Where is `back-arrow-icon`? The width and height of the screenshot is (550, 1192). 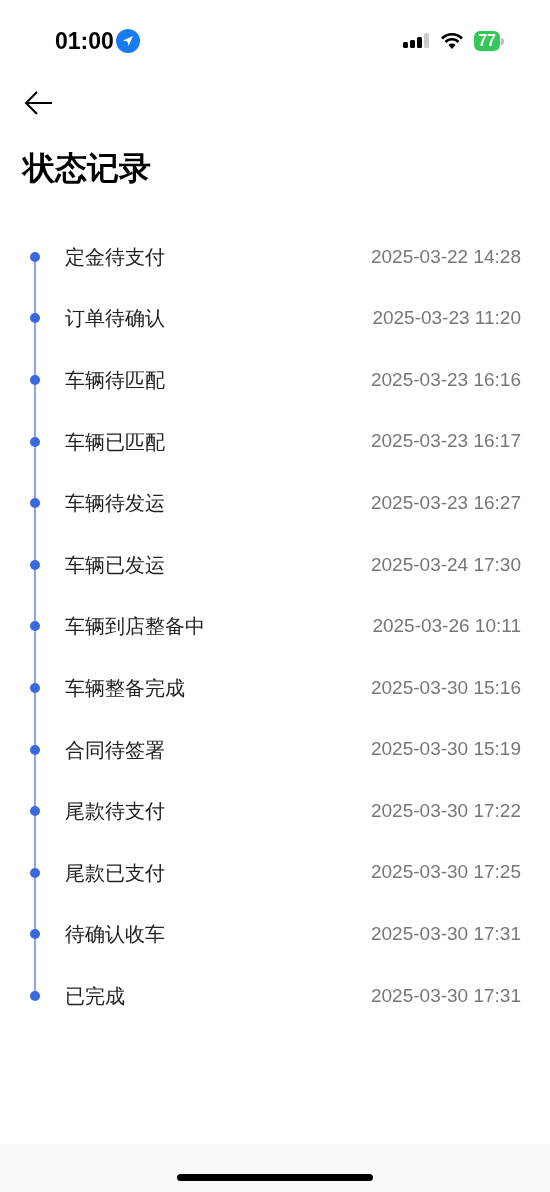 back-arrow-icon is located at coordinates (38, 103).